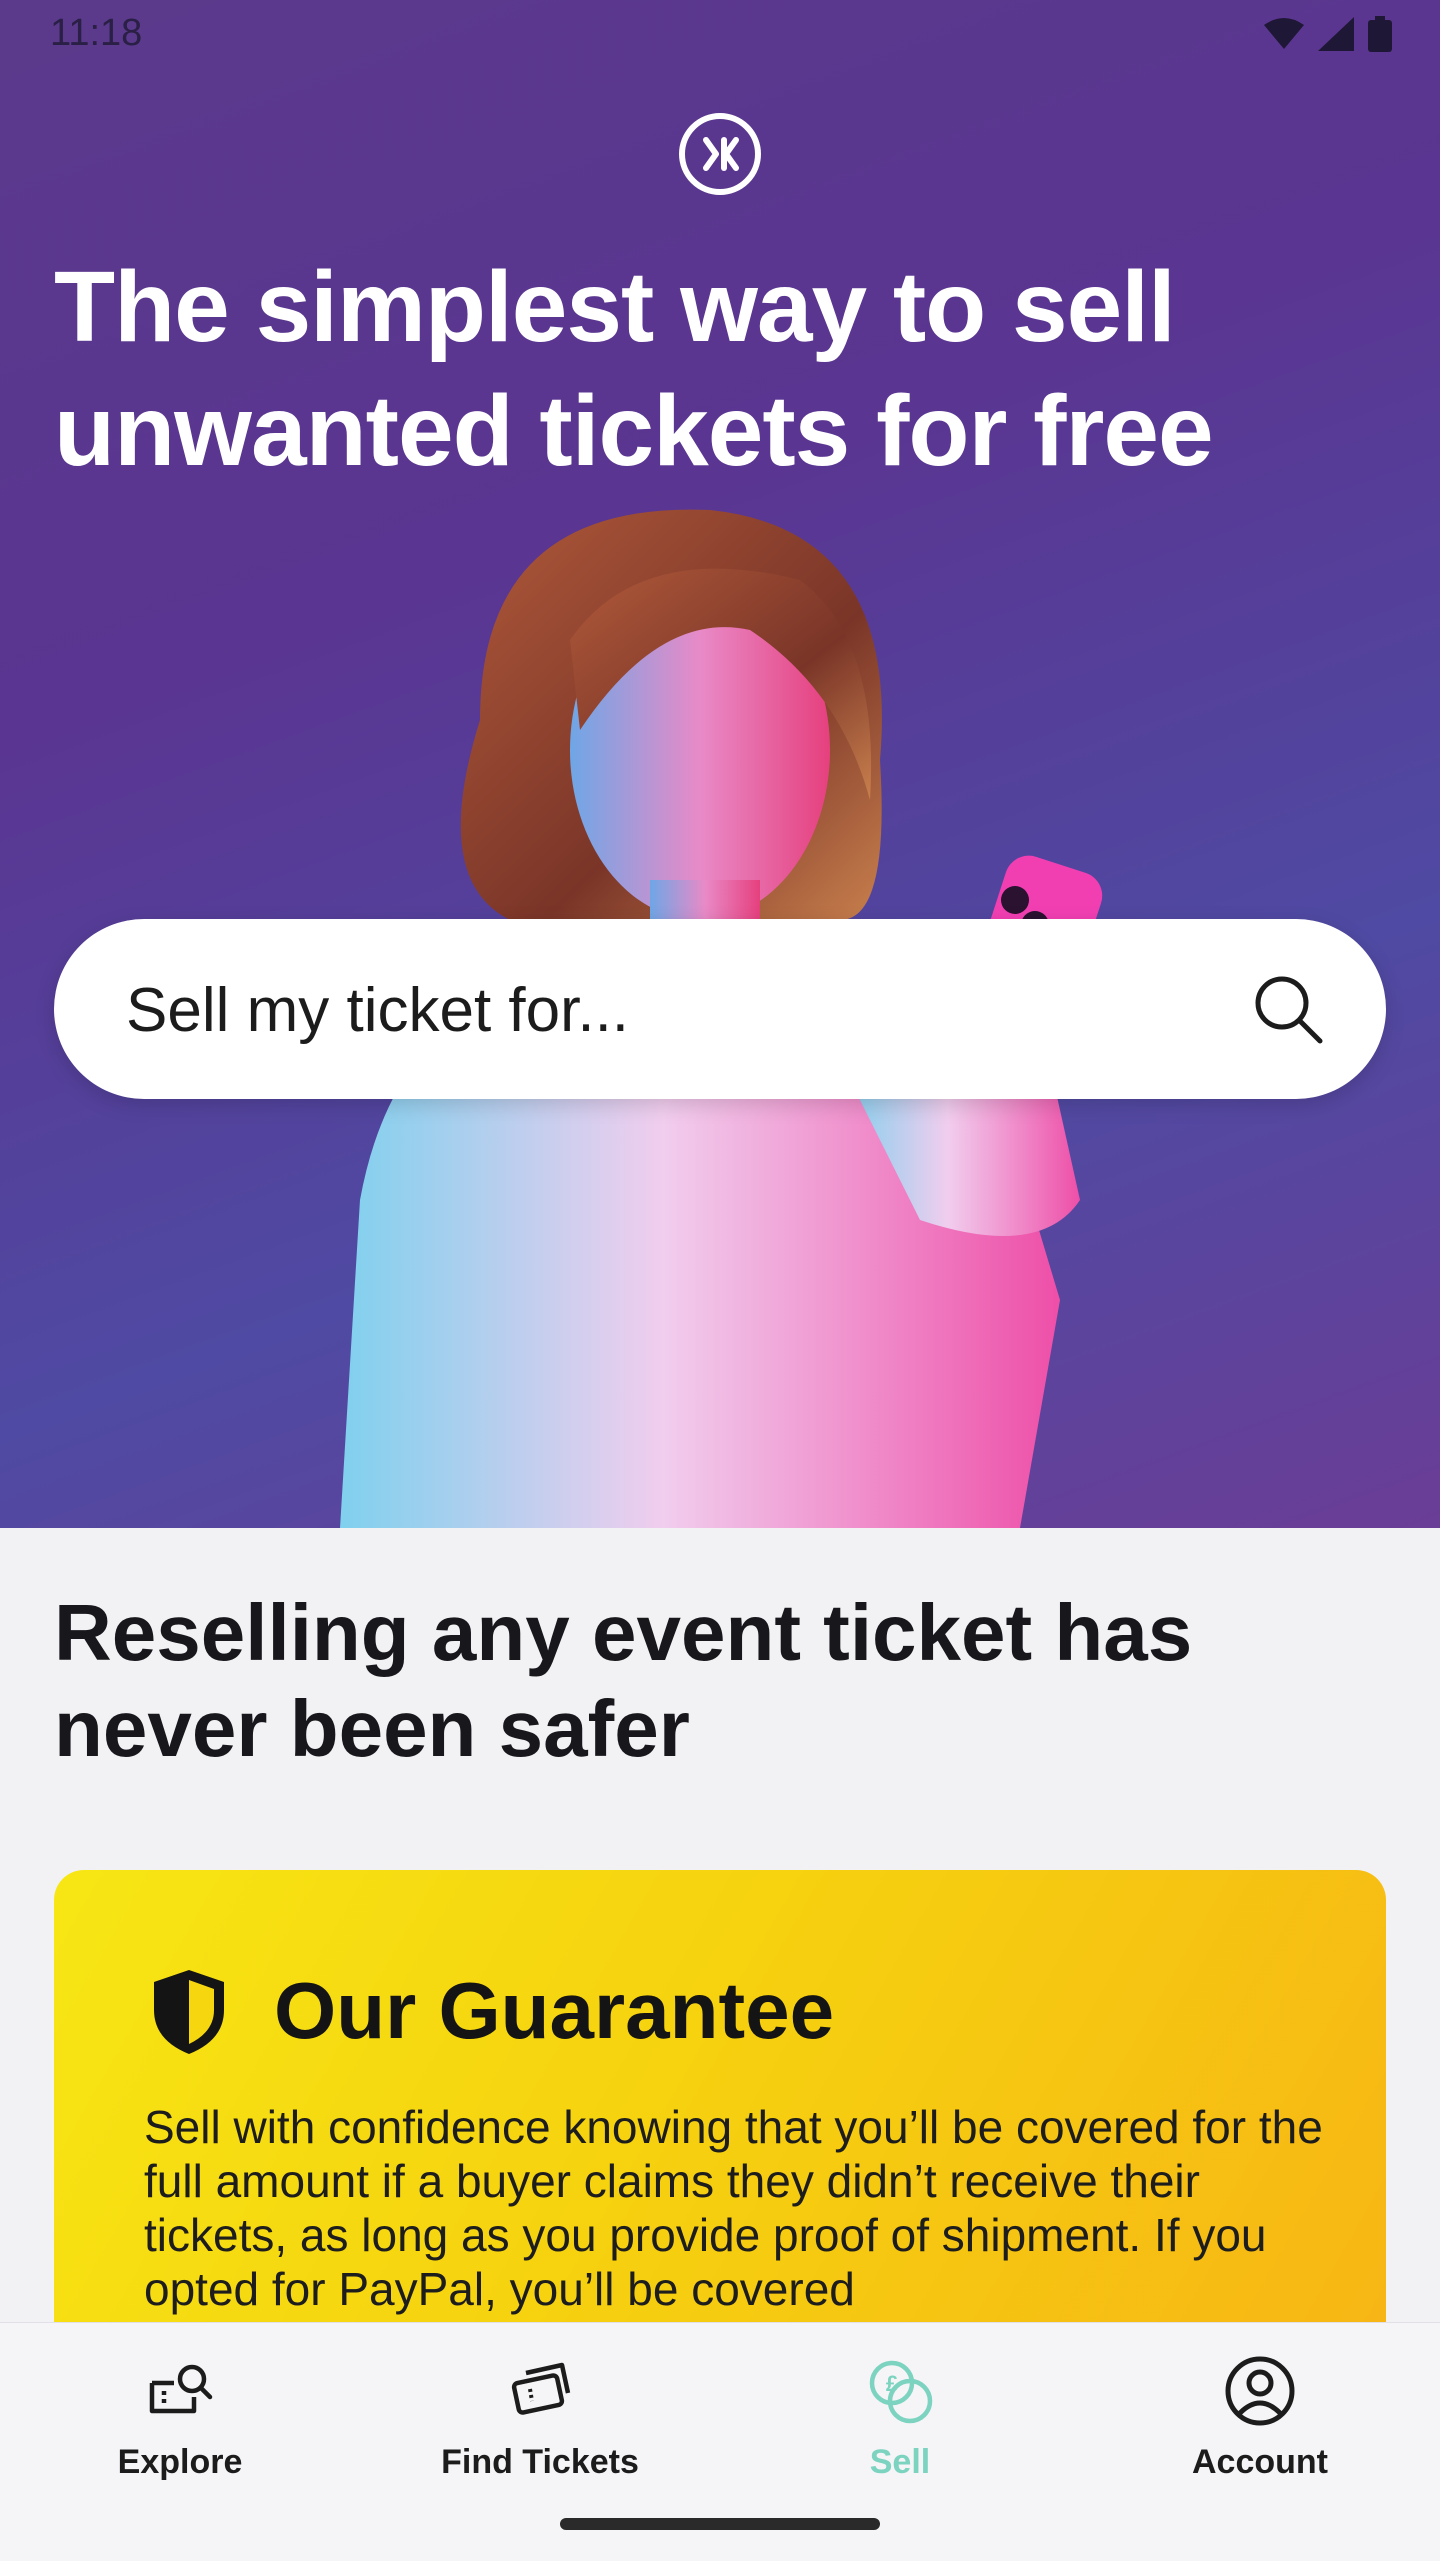  I want to click on explore-icon, so click(181, 2389).